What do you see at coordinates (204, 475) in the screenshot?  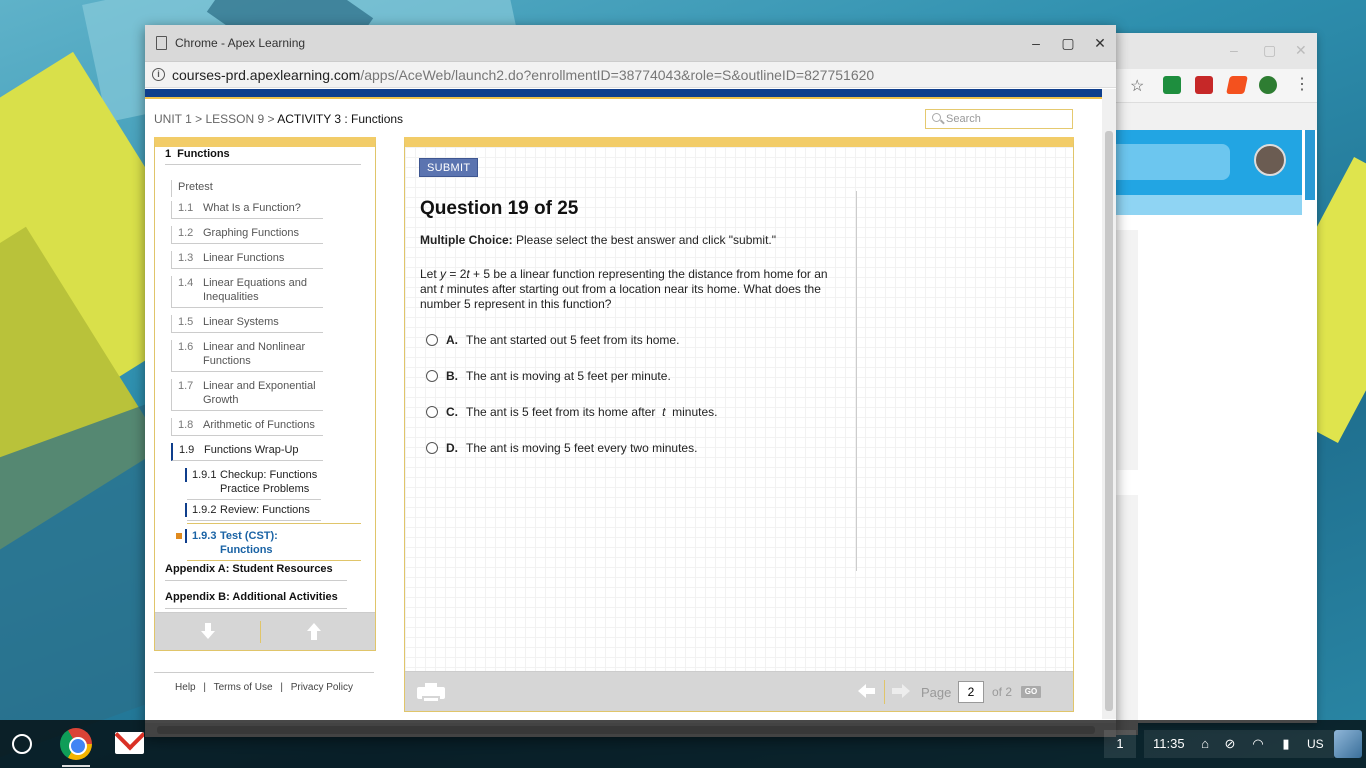 I see `sidebar-item-number: 1.9.1` at bounding box center [204, 475].